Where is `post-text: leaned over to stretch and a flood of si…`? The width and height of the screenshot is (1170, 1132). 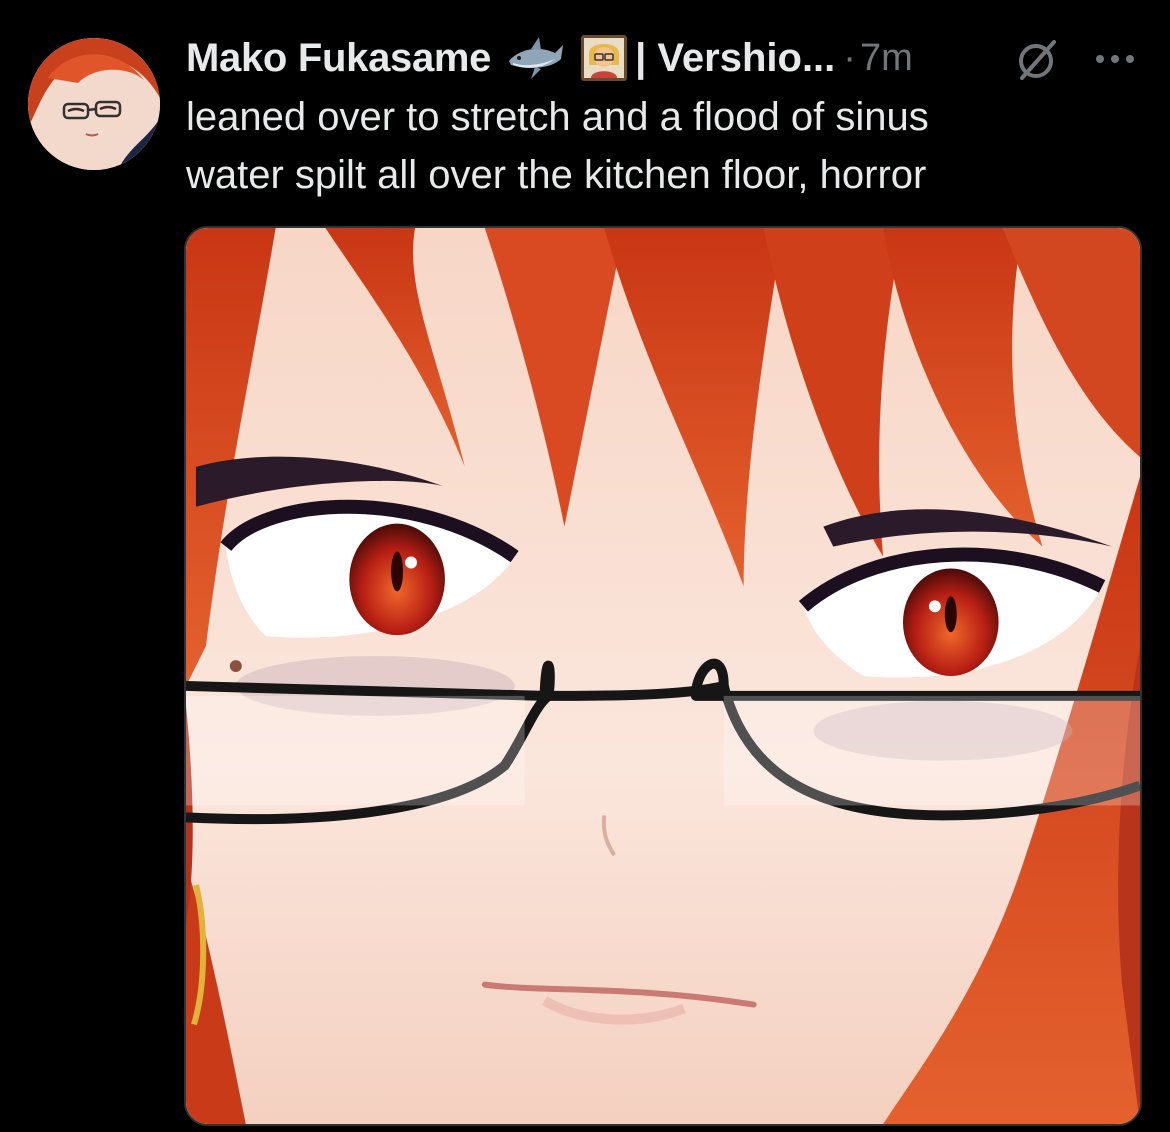
post-text: leaned over to stretch and a flood of si… is located at coordinates (656, 146).